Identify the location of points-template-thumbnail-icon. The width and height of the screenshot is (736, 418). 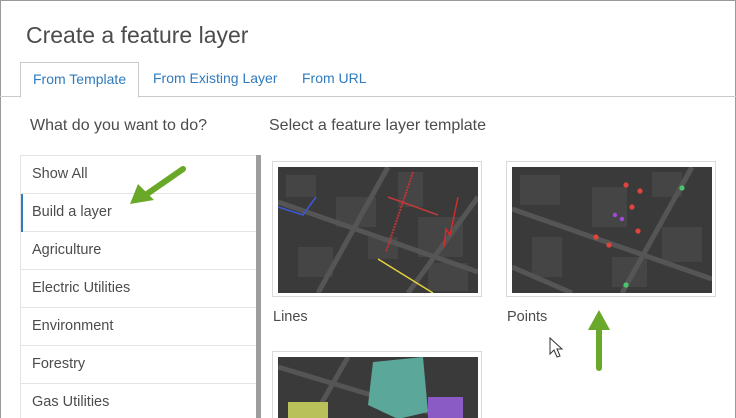
(612, 230).